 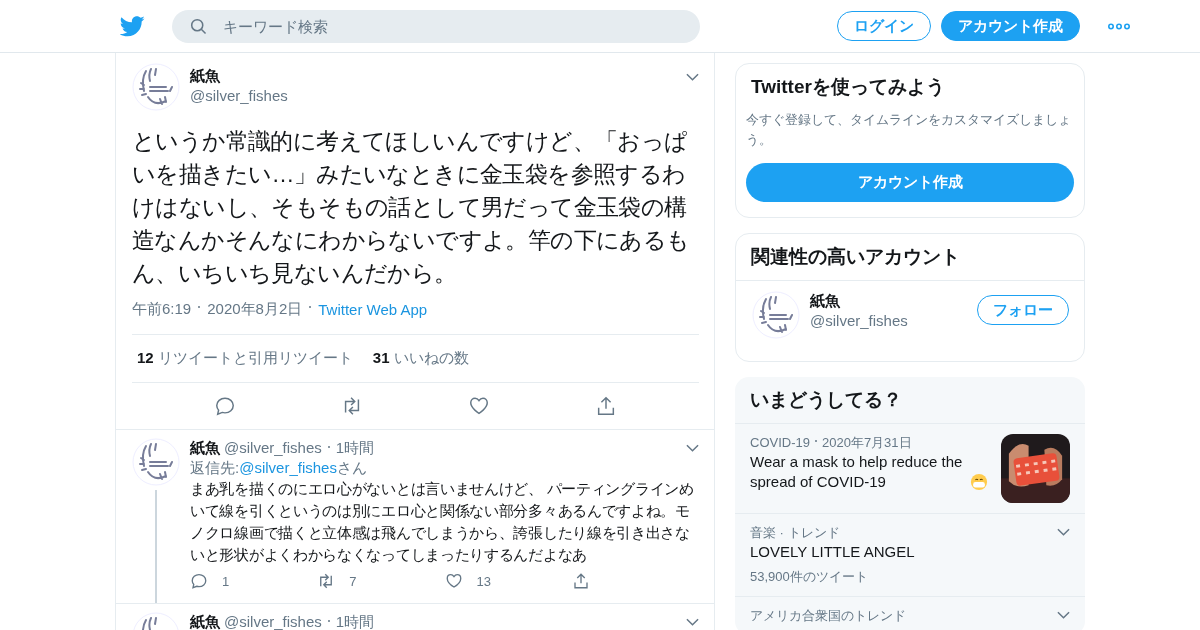 What do you see at coordinates (215, 467) in the screenshot?
I see `reply-to-label: 返信先:` at bounding box center [215, 467].